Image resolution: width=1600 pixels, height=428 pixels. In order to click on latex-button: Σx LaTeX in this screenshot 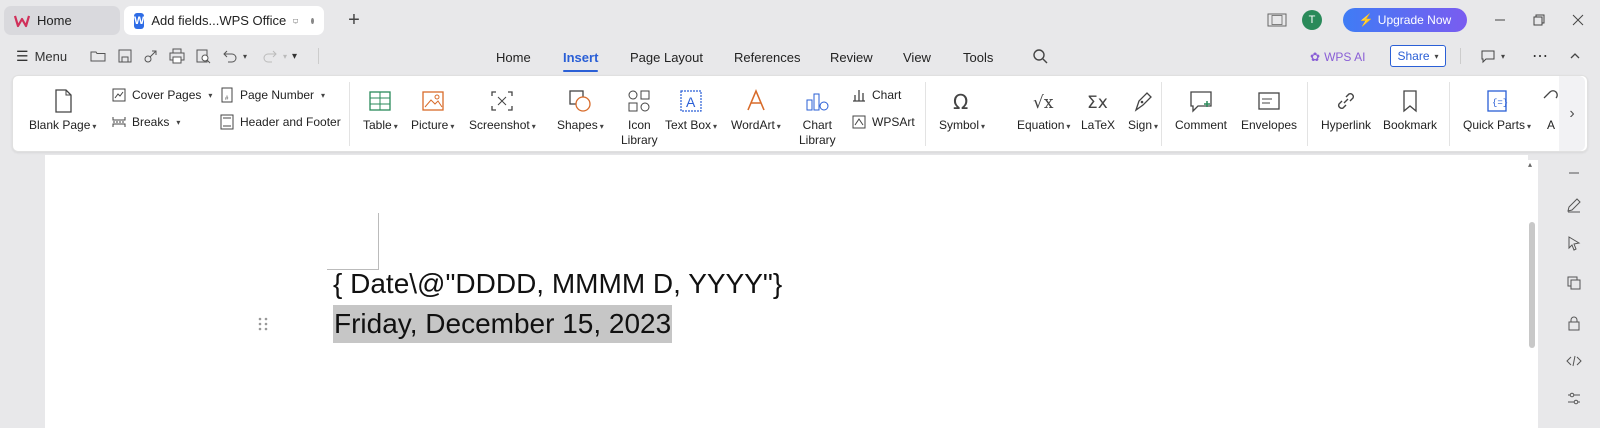, I will do `click(1098, 110)`.